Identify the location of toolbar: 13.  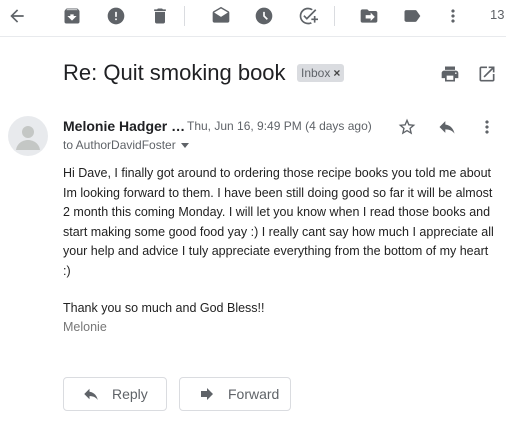
(253, 18).